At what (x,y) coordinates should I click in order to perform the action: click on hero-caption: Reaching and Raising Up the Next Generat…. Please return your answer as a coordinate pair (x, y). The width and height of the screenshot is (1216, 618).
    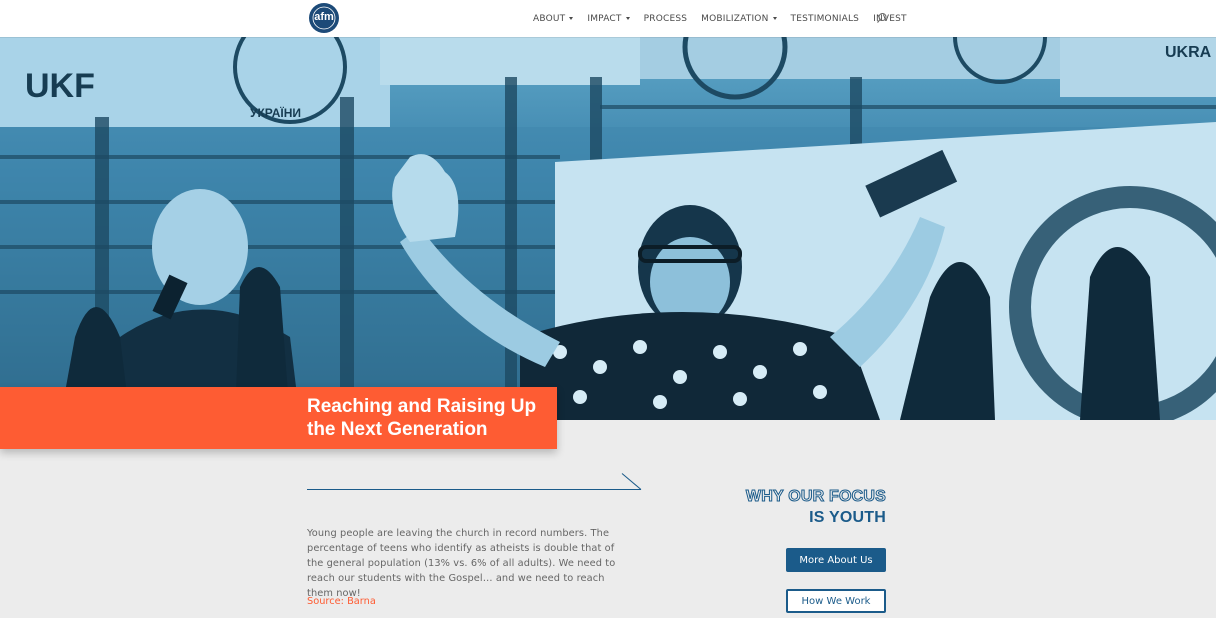
    Looking at the image, I should click on (278, 418).